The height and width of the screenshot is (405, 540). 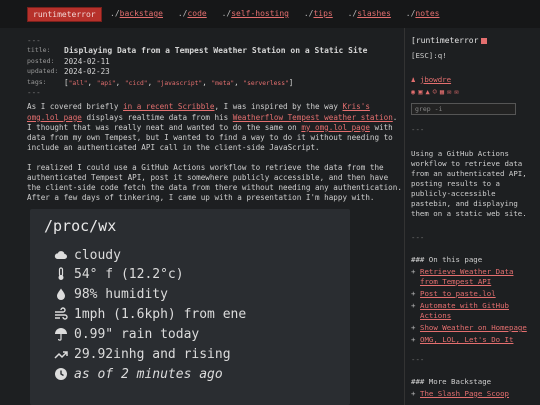 What do you see at coordinates (41, 61) in the screenshot?
I see `posted-label: posted:` at bounding box center [41, 61].